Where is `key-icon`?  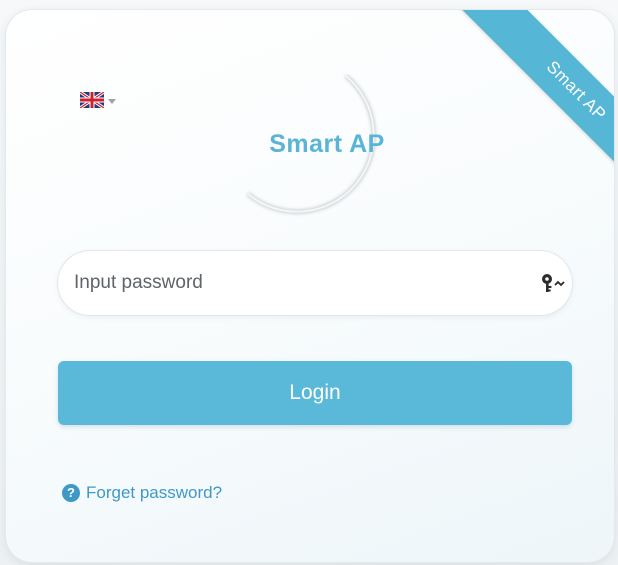
key-icon is located at coordinates (553, 283).